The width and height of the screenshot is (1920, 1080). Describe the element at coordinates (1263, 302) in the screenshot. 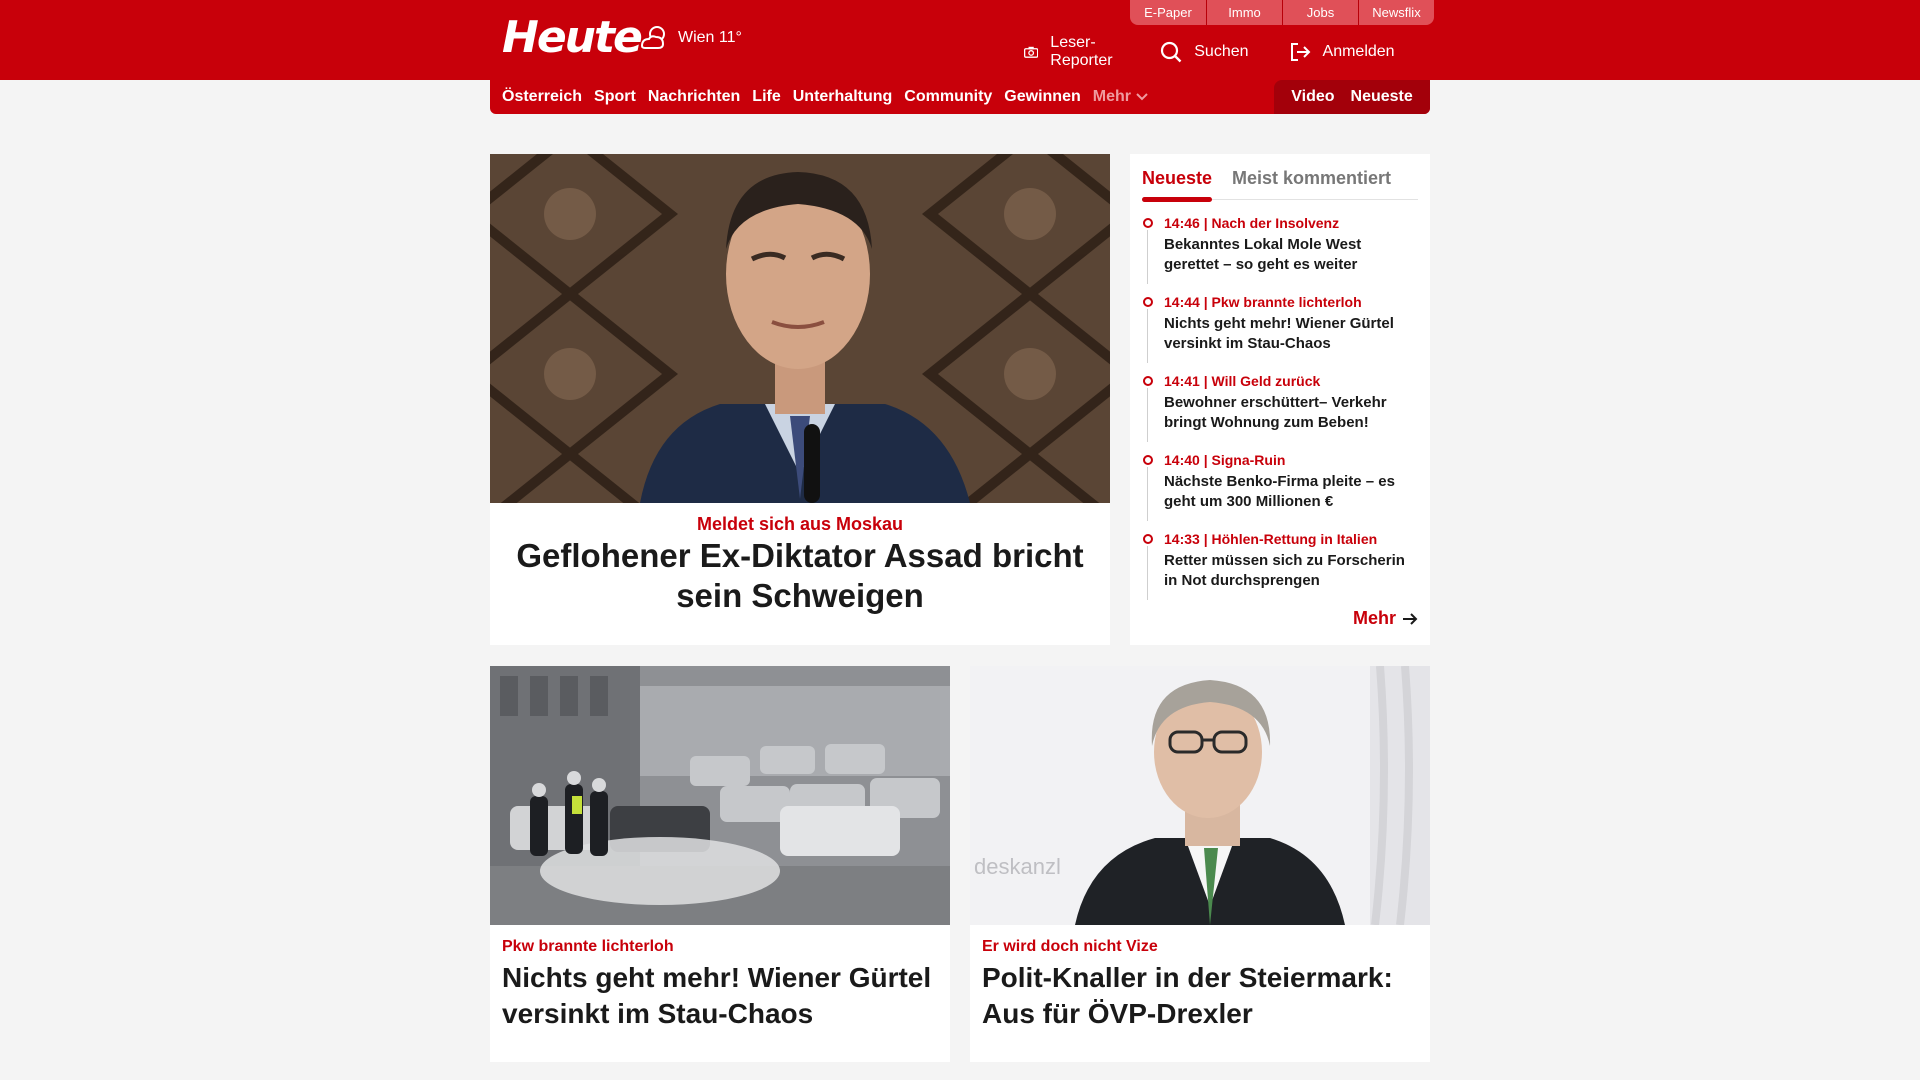

I see `feed-meta: 14:44 | Pkw brannte lichterloh` at that location.